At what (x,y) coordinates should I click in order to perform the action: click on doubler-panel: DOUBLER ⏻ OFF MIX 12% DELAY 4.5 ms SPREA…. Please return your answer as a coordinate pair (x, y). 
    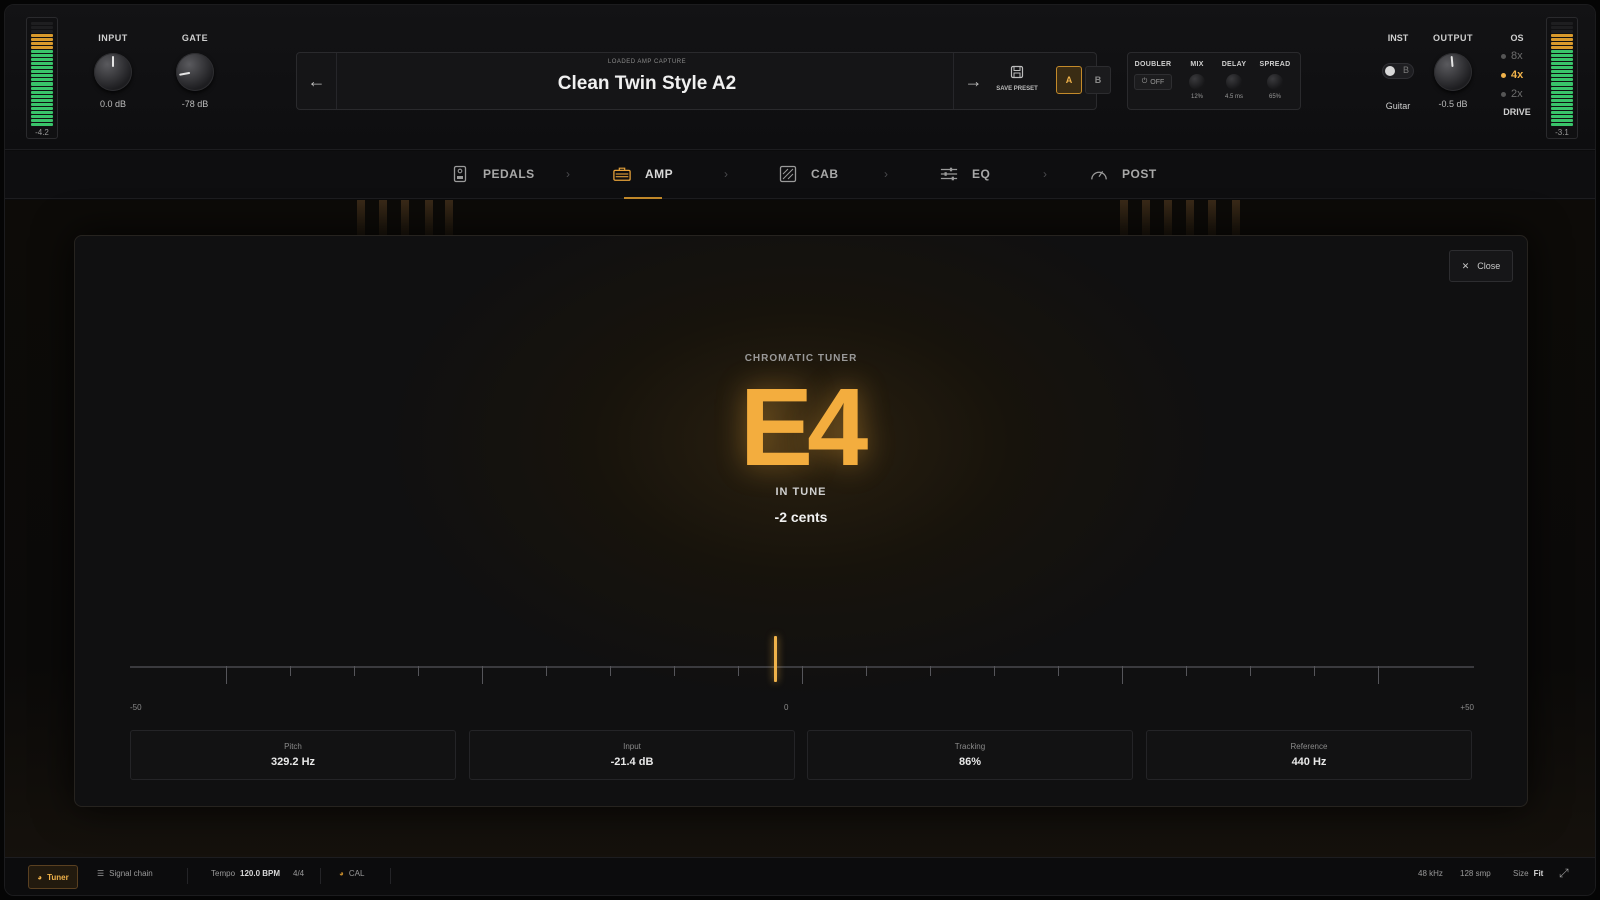
    Looking at the image, I should click on (1214, 81).